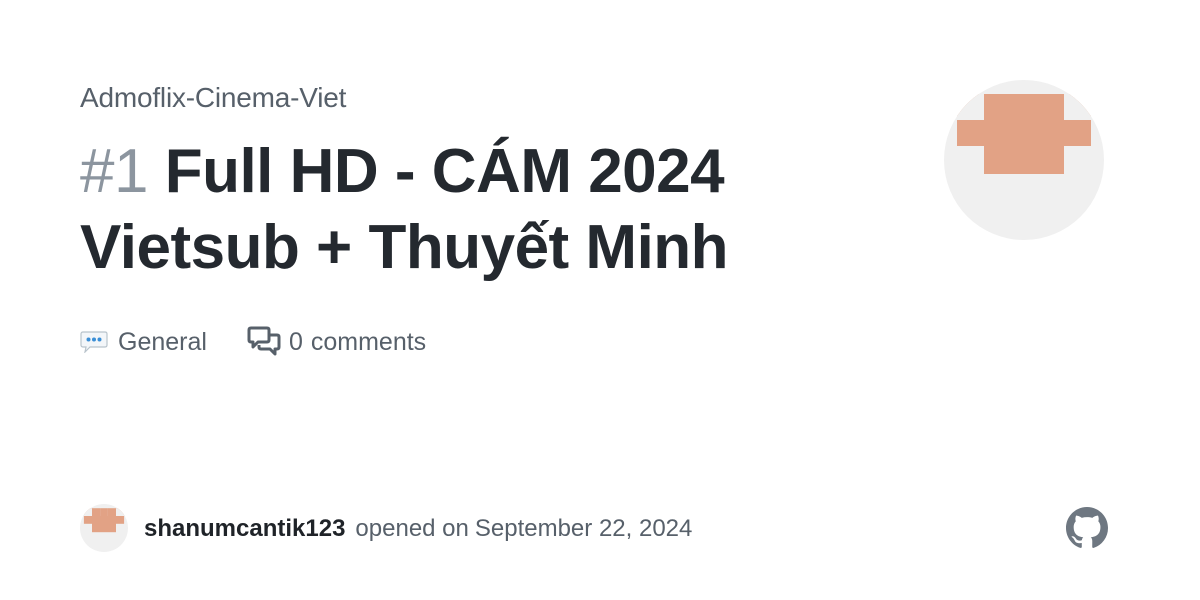 This screenshot has width=1200, height=600. What do you see at coordinates (368, 341) in the screenshot?
I see `comments-label: comments` at bounding box center [368, 341].